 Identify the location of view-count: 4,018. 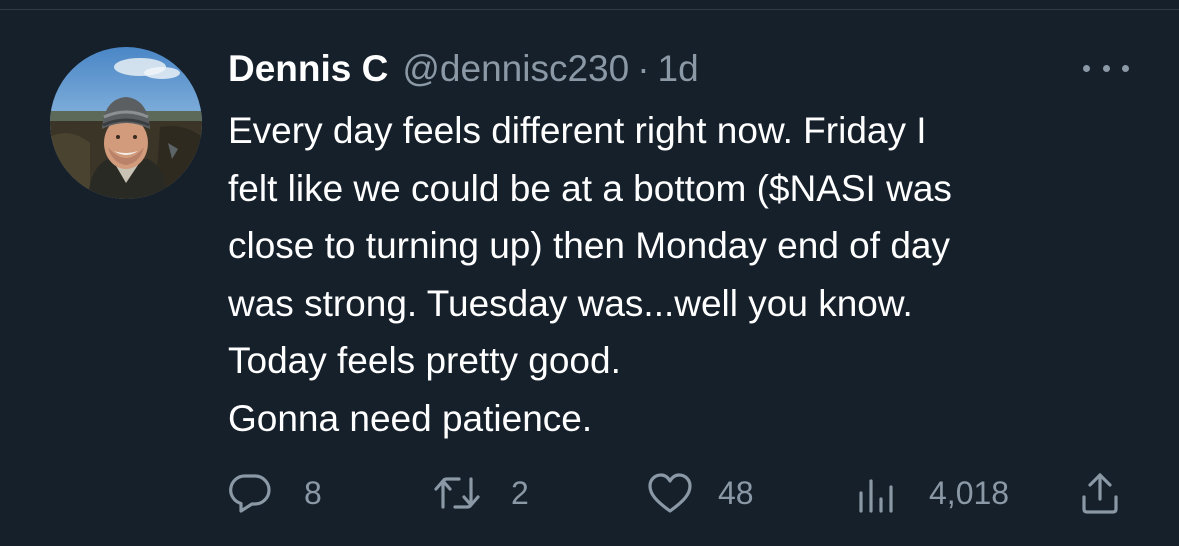
(969, 492).